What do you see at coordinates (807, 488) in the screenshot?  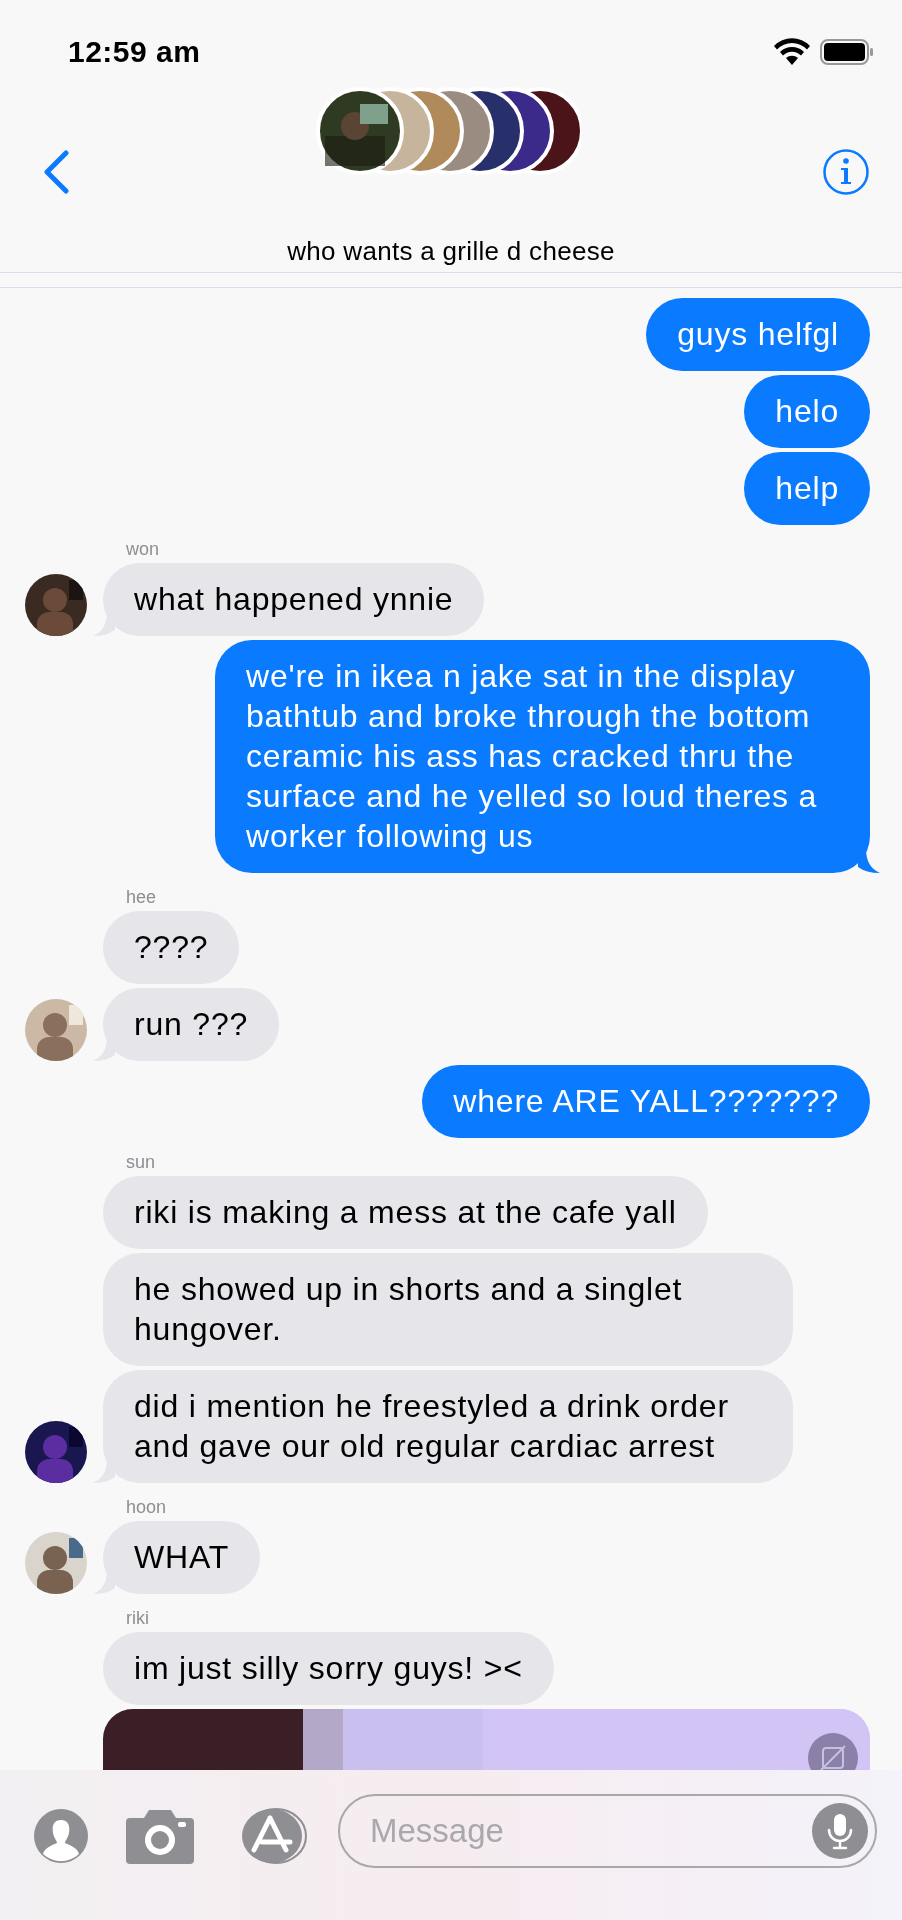 I see `message-bubble: help` at bounding box center [807, 488].